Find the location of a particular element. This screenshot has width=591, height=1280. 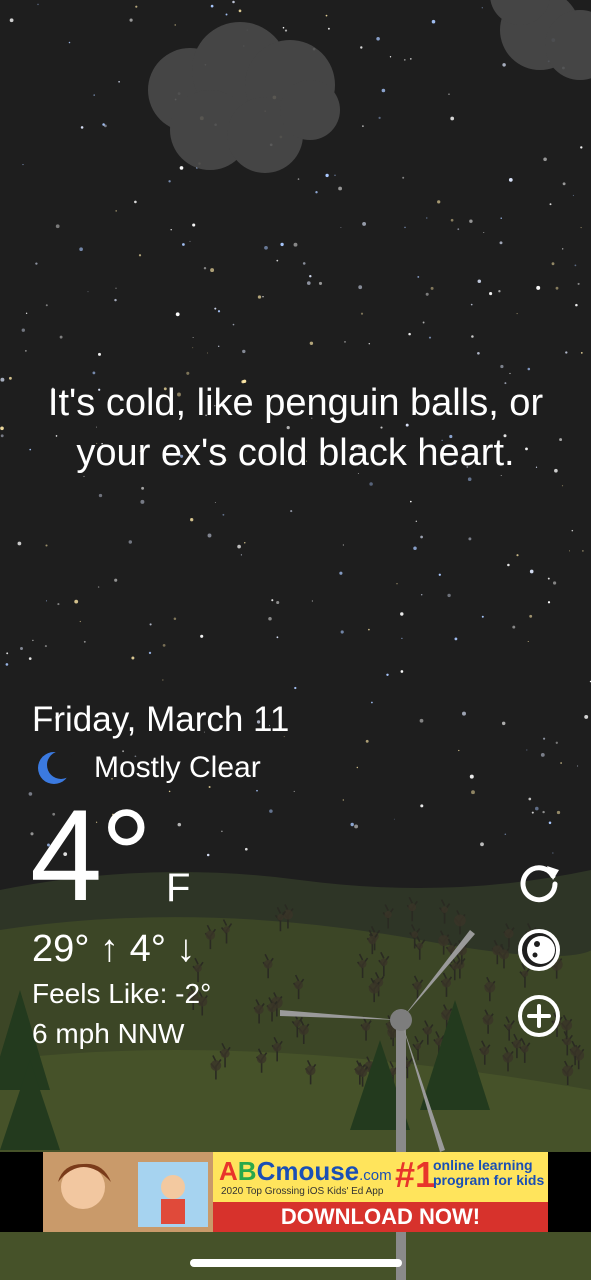

ad-image is located at coordinates (128, 1192).